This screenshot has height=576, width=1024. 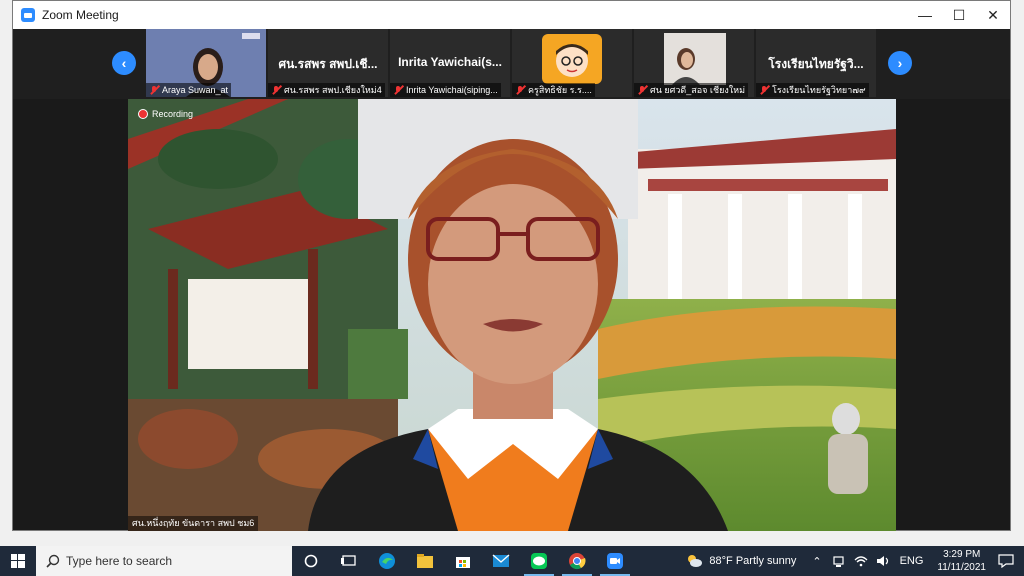 I want to click on input-language: ENG, so click(x=912, y=561).